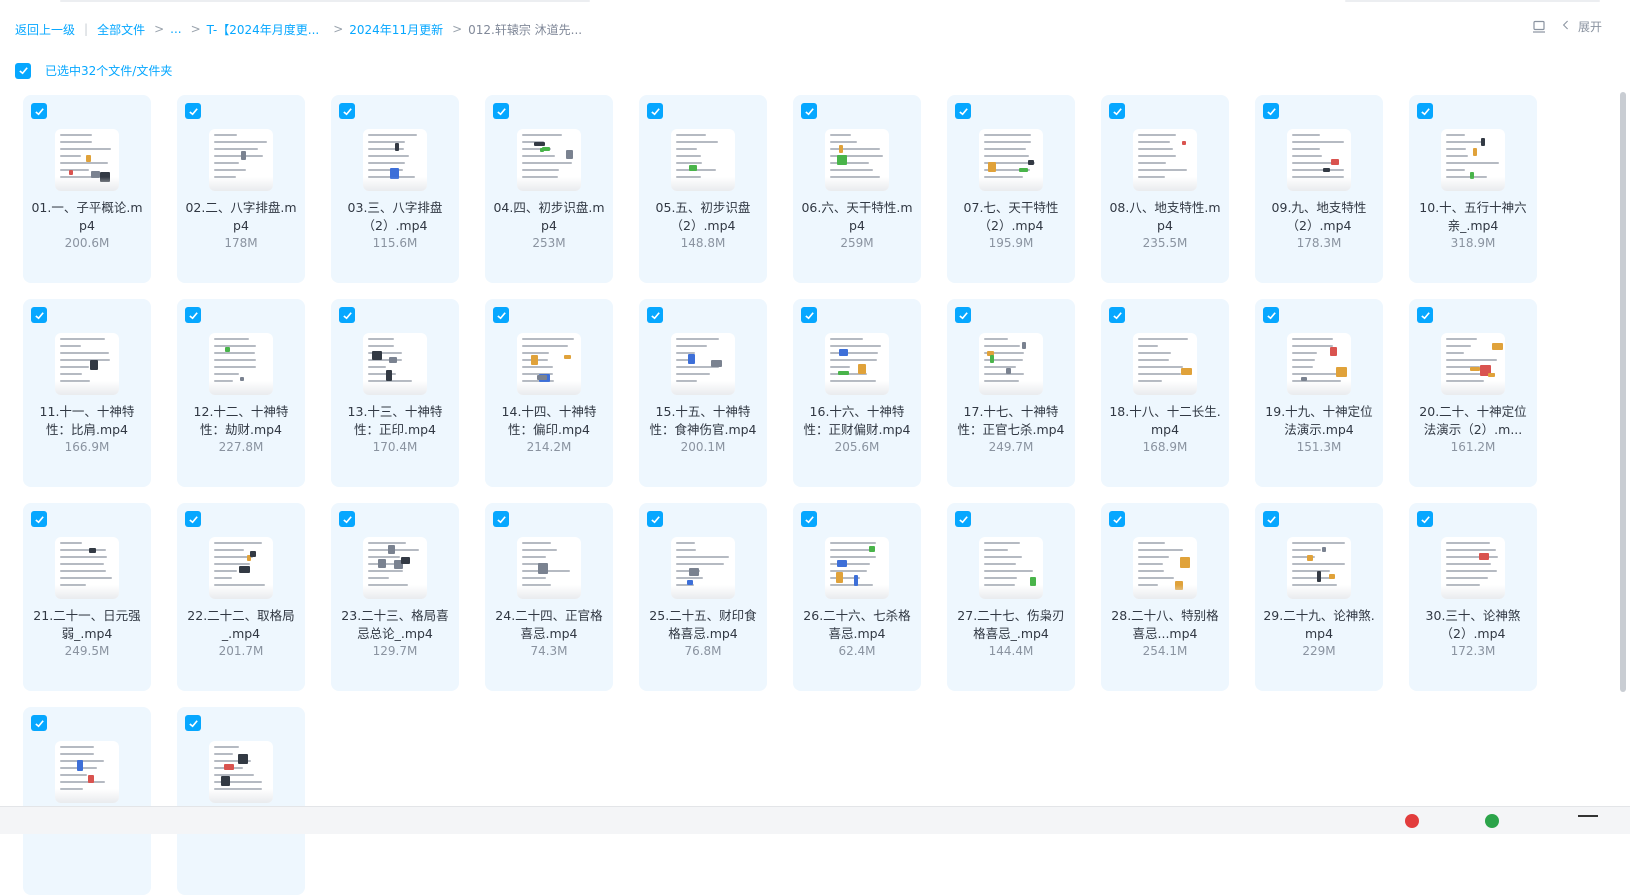 This screenshot has width=1630, height=895. I want to click on file-name: 13.十三、十神特性：正印.mp4, so click(395, 421).